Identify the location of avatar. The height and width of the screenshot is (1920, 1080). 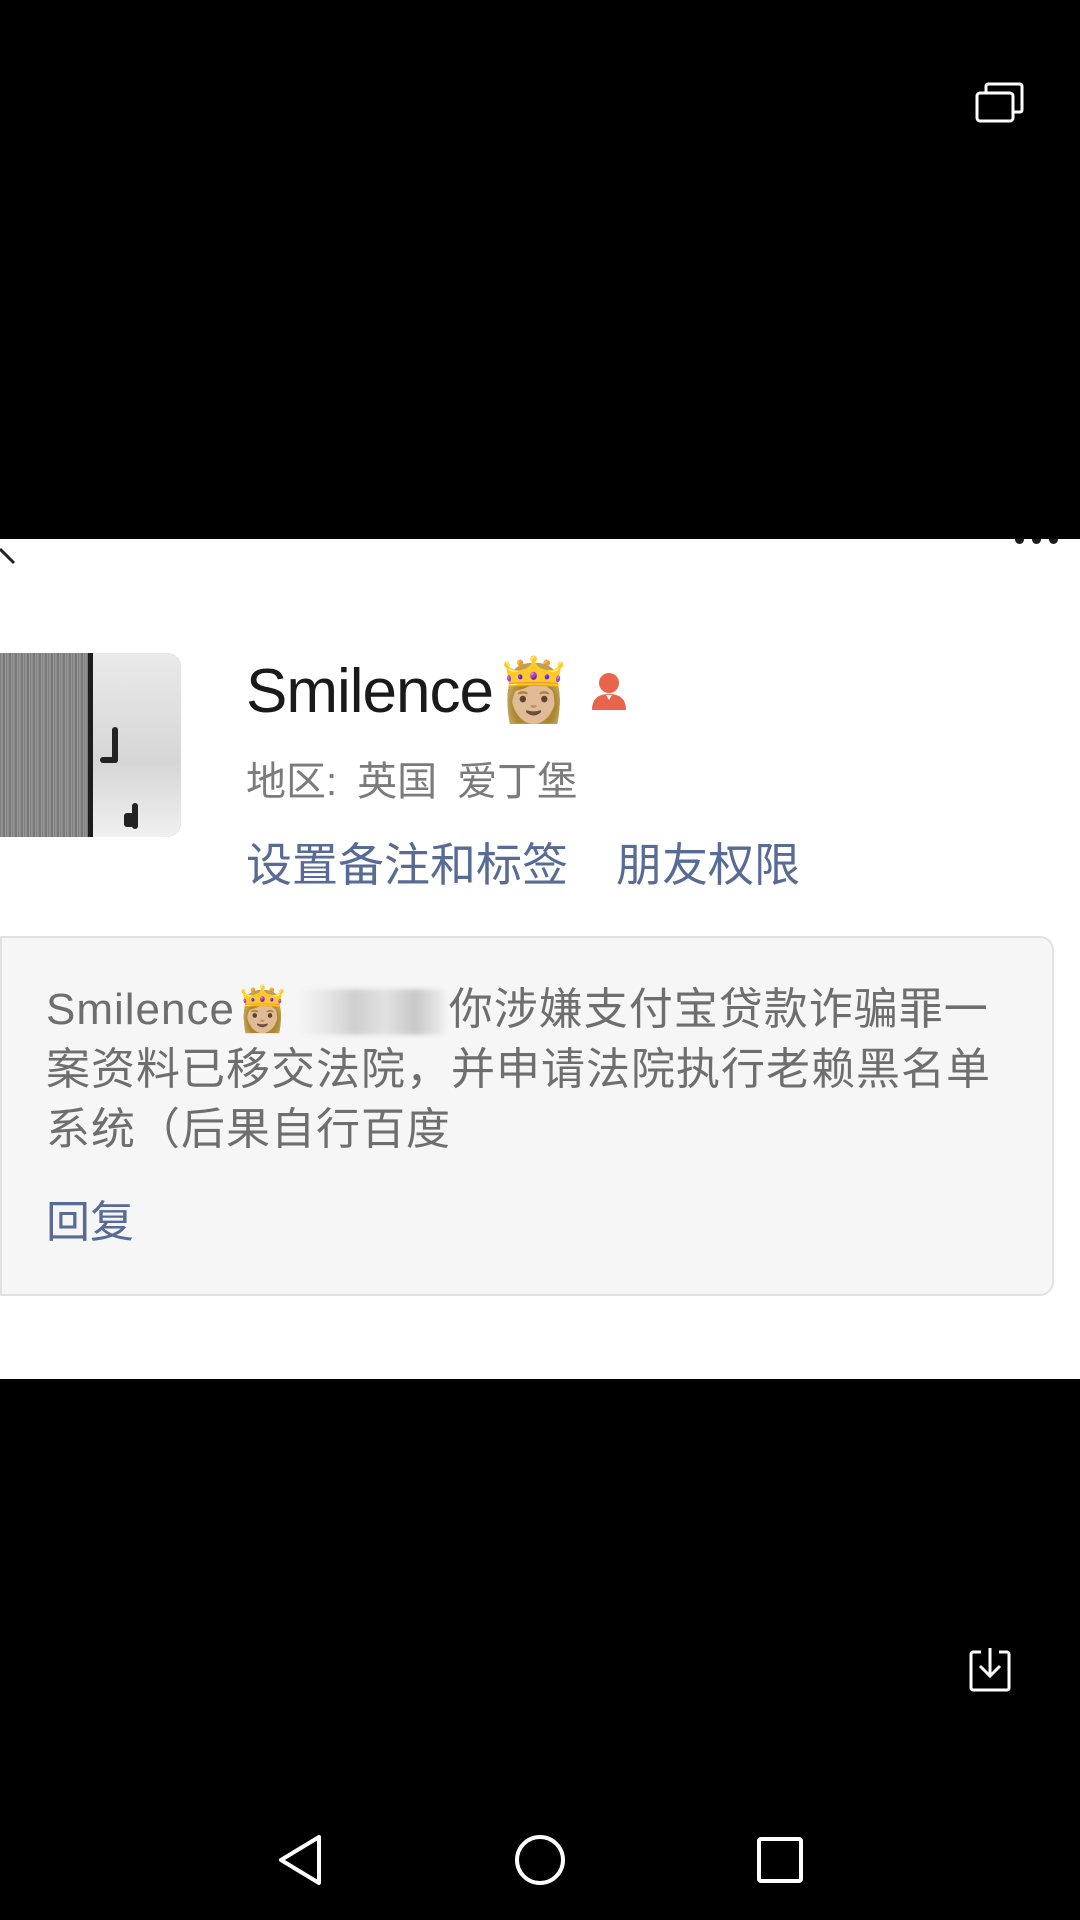
(90, 745).